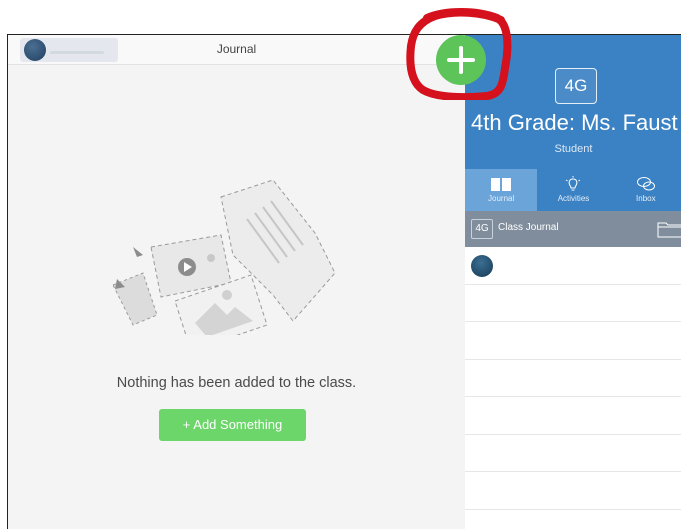  Describe the element at coordinates (573, 229) in the screenshot. I see `class-journal-row: 4G Class Journal` at that location.